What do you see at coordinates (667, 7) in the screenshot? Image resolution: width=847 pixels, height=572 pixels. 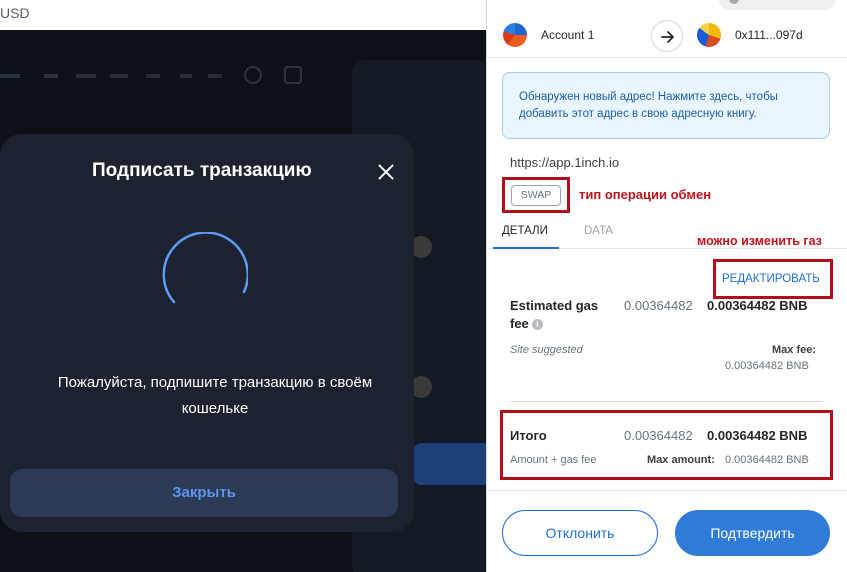 I see `network-selector` at bounding box center [667, 7].